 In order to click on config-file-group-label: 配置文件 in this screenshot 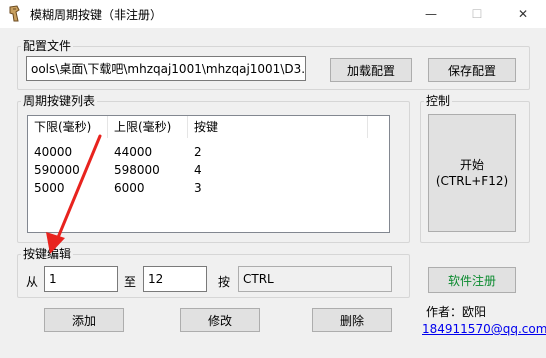, I will do `click(47, 46)`.